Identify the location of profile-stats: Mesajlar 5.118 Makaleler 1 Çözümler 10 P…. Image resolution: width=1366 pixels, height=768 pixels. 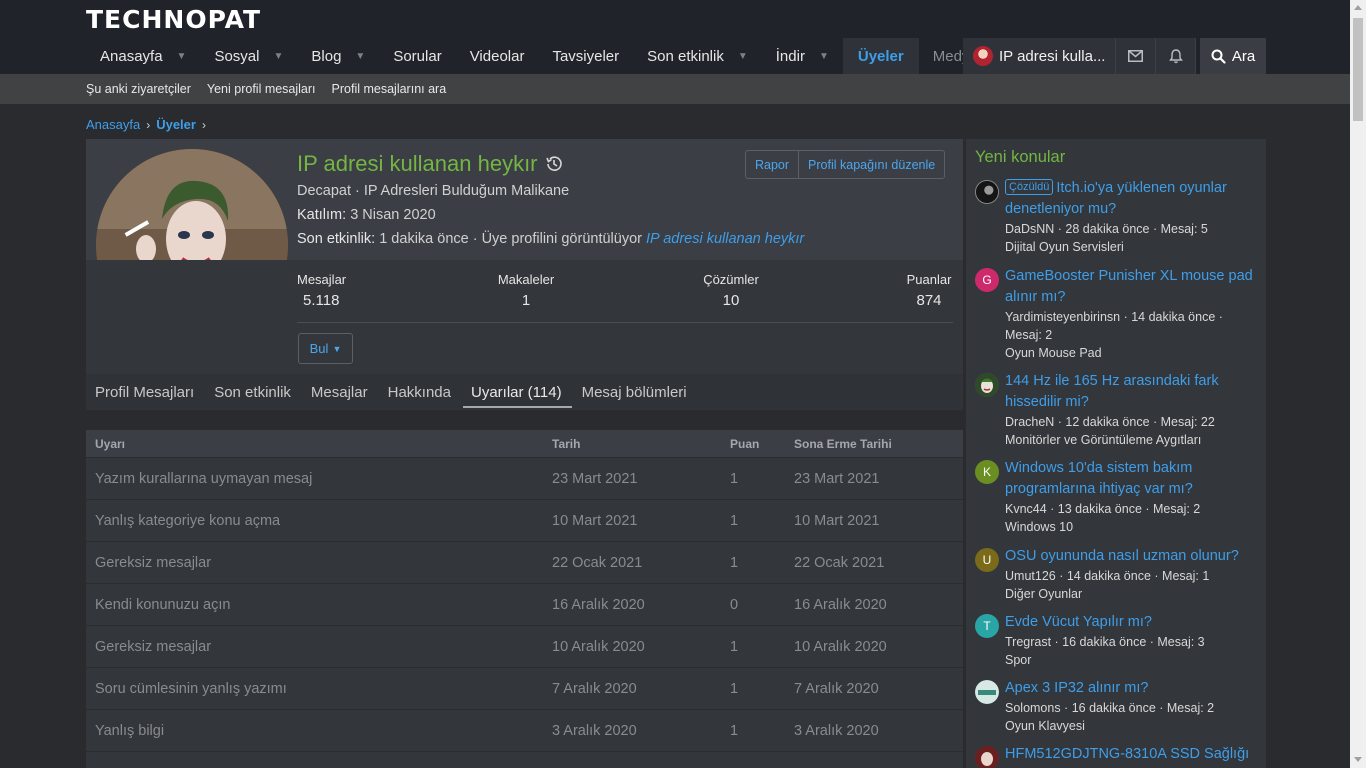
(524, 317).